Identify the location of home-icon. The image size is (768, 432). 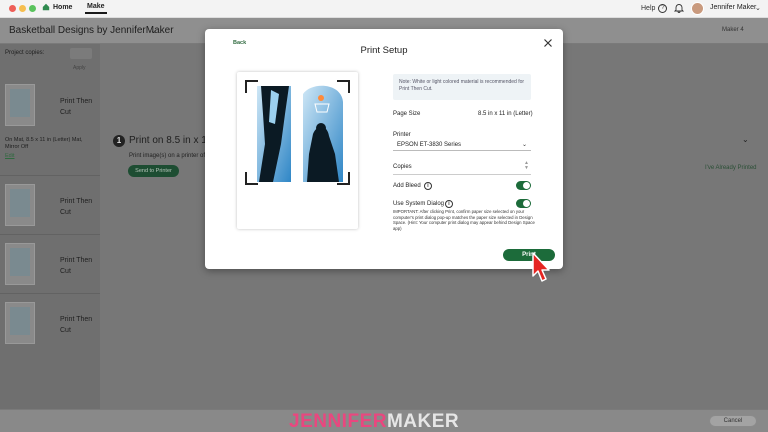
(46, 7).